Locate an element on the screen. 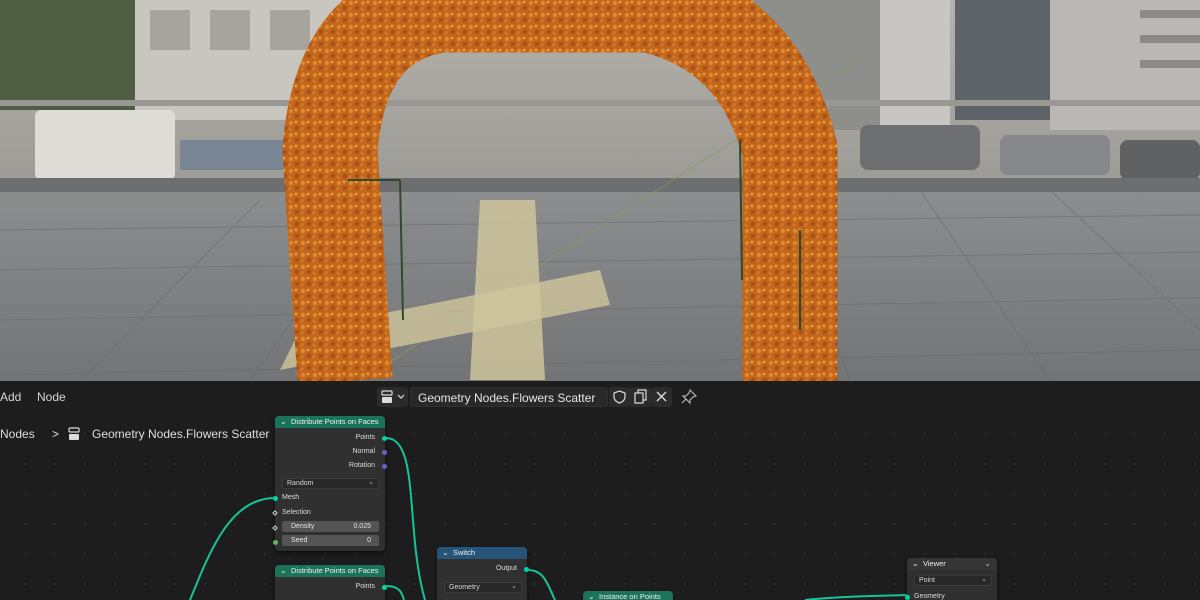 Image resolution: width=1200 pixels, height=600 pixels. distribute-method-dropdown: Random ⌄ is located at coordinates (330, 483).